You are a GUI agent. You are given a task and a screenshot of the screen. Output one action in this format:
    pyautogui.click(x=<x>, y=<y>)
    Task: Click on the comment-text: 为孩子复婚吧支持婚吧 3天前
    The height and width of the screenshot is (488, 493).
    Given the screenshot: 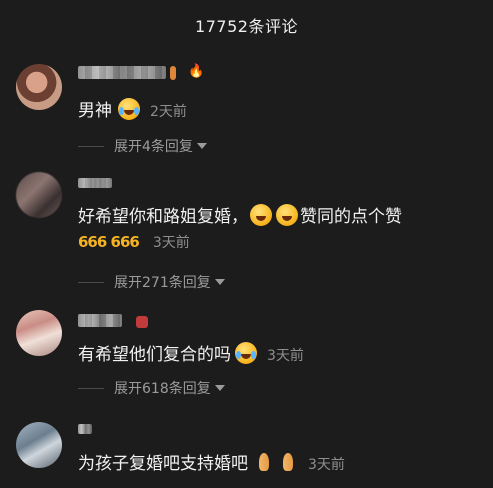 What is the action you would take?
    pyautogui.click(x=211, y=461)
    